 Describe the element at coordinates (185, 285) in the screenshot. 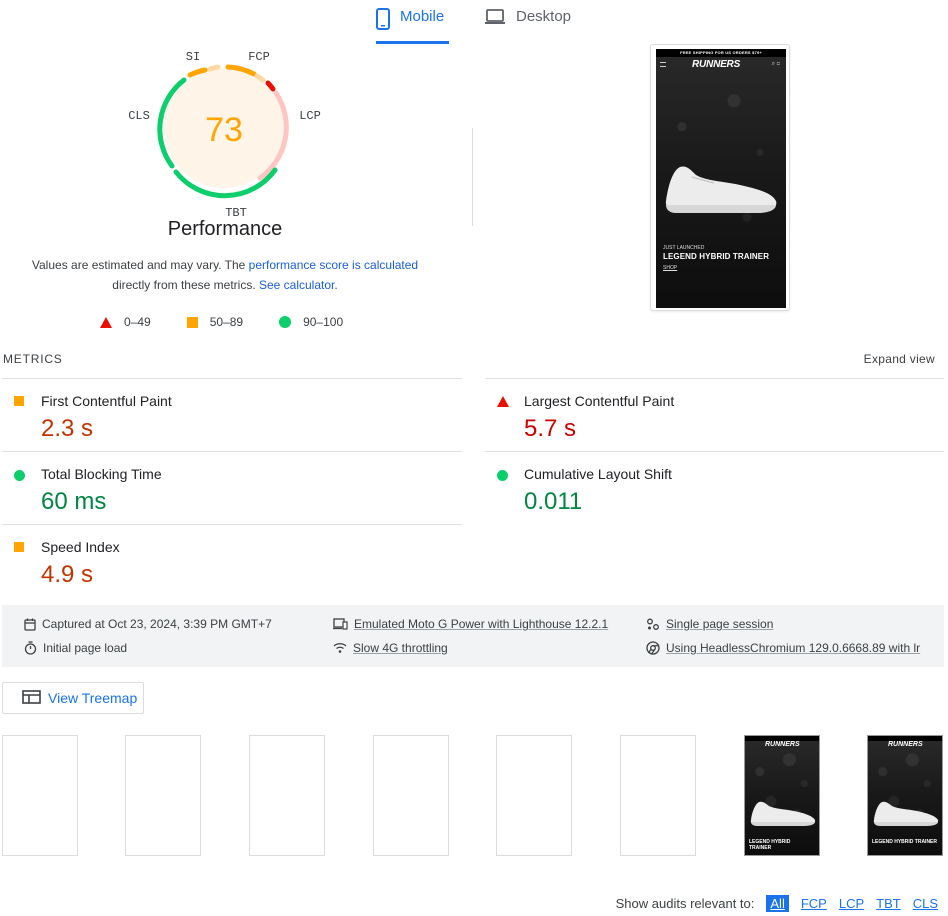

I see `note-text-2: directly from these metrics.` at that location.